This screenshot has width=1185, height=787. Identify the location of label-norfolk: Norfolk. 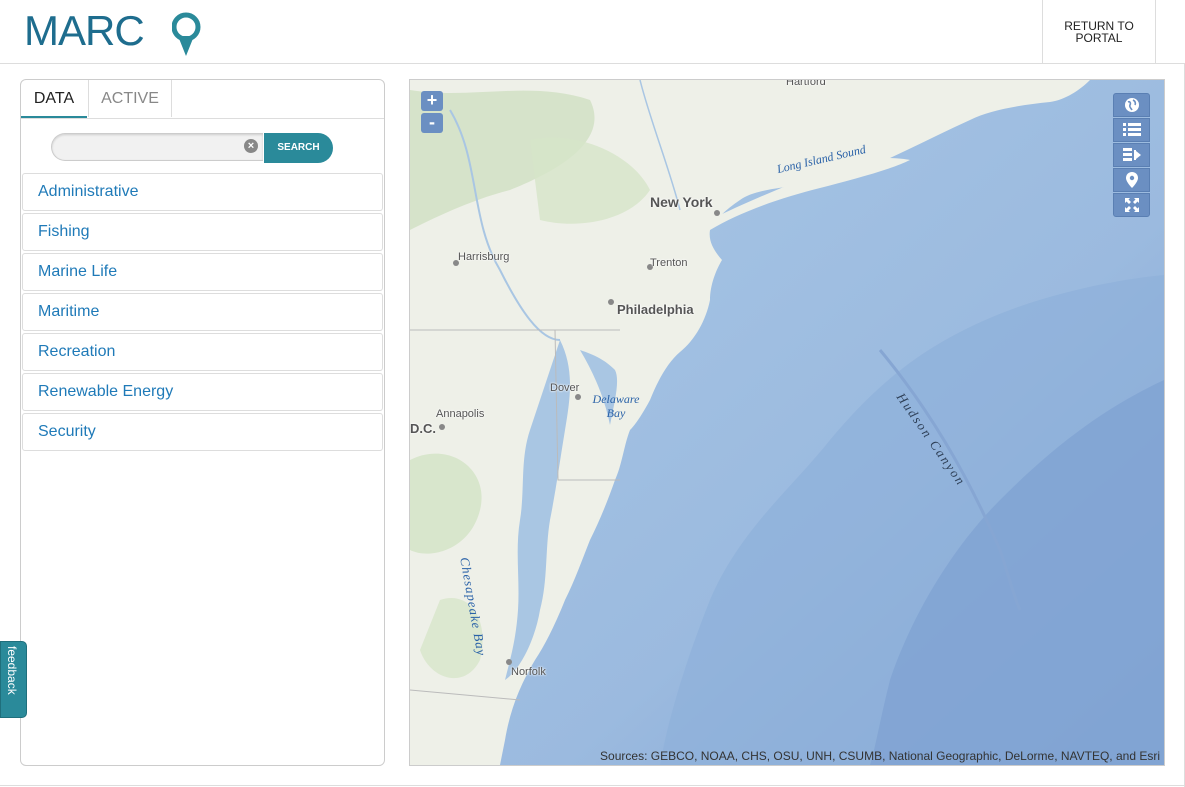
(528, 672).